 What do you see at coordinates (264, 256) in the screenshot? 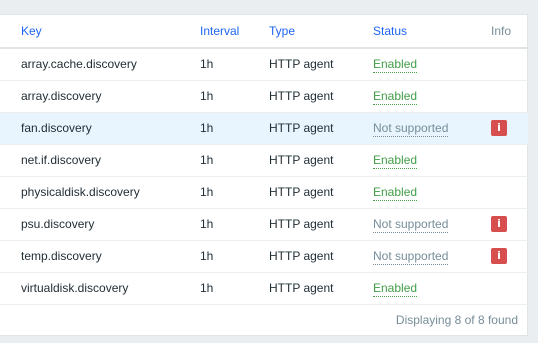
I see `table-row: temp.discovery 1h HTTP agent Not supported i` at bounding box center [264, 256].